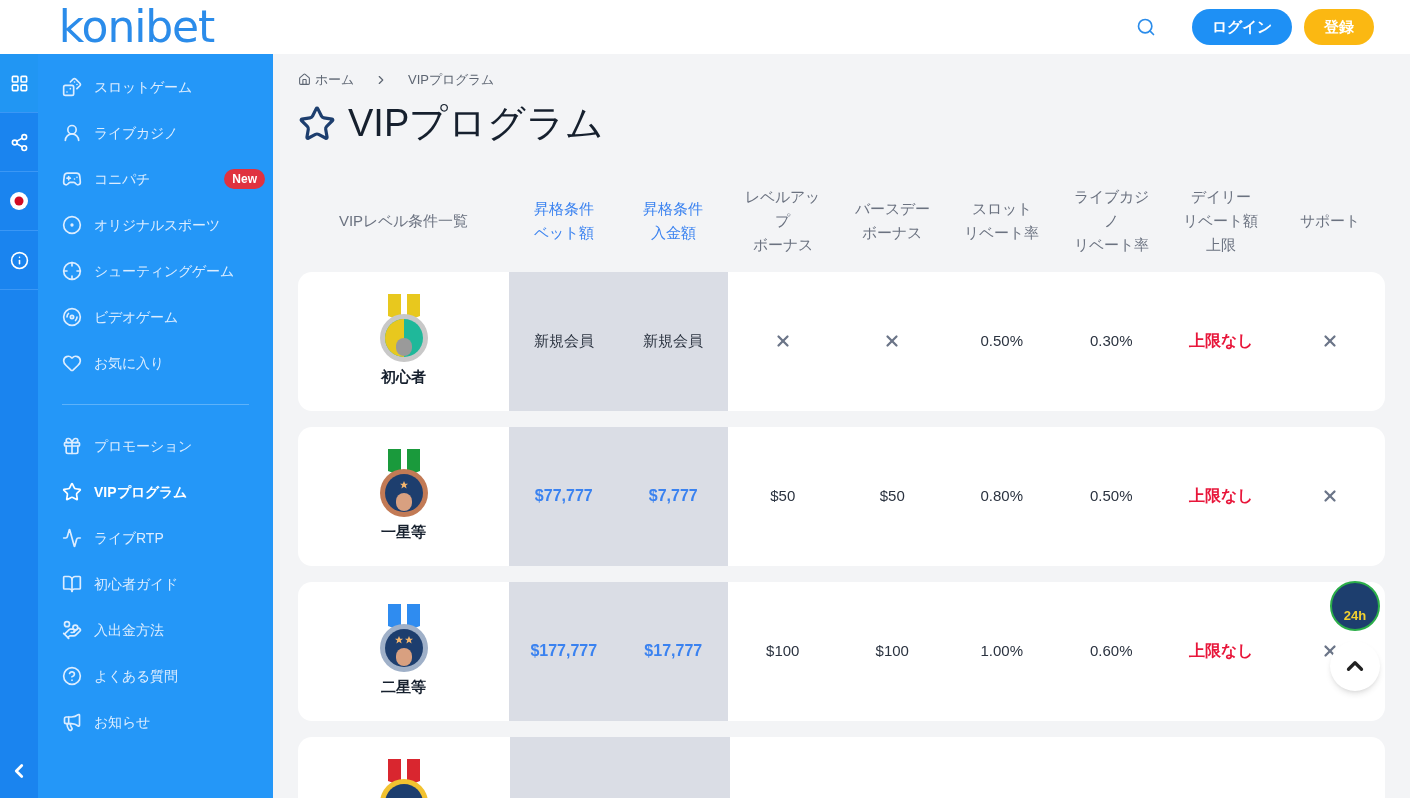 The height and width of the screenshot is (798, 1410). I want to click on level-name: 初心者, so click(403, 376).